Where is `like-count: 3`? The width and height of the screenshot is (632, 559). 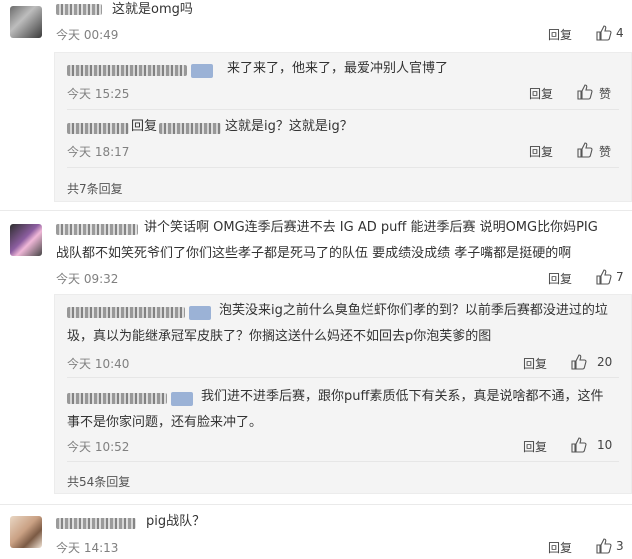
like-count: 3 is located at coordinates (620, 546).